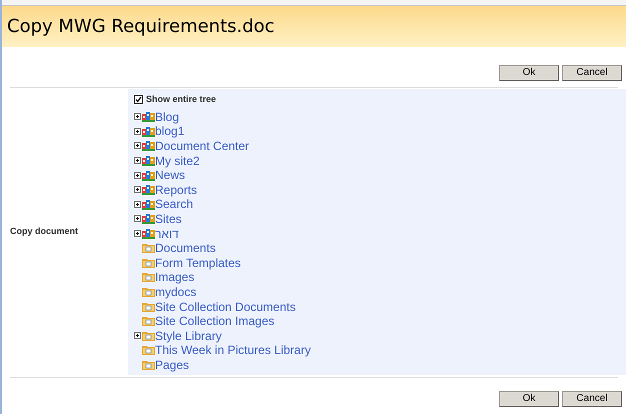 This screenshot has height=414, width=626. What do you see at coordinates (169, 131) in the screenshot?
I see `tree-item: blog1` at bounding box center [169, 131].